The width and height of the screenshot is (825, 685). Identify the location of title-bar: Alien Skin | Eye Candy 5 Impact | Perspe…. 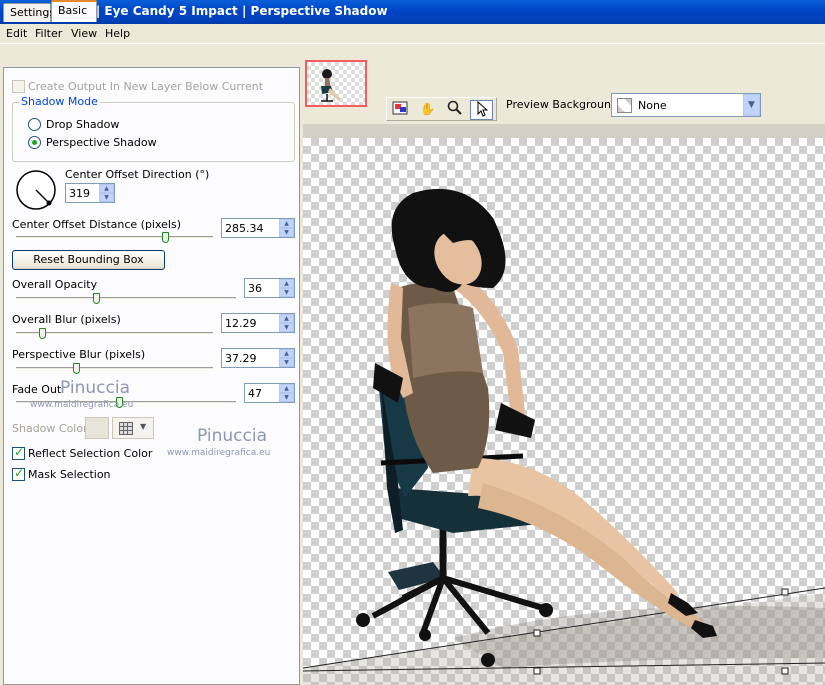
(412, 12).